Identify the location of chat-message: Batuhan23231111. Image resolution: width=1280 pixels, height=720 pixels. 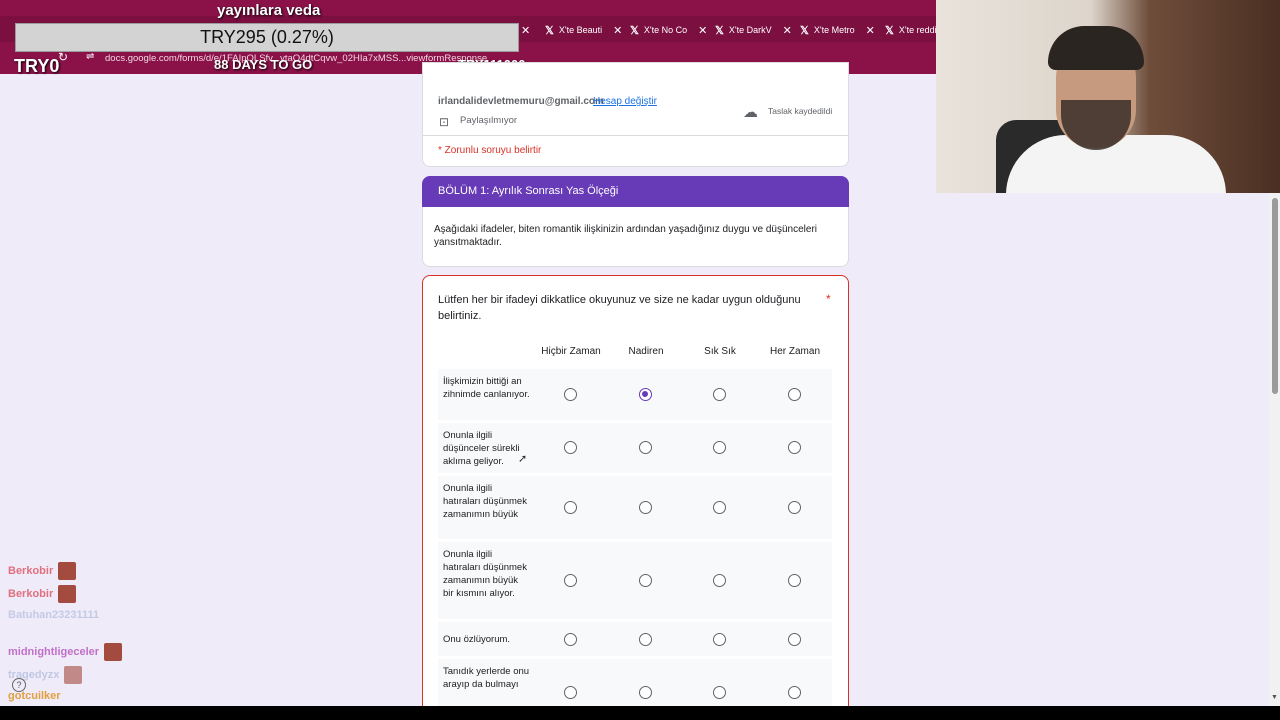
(53, 615).